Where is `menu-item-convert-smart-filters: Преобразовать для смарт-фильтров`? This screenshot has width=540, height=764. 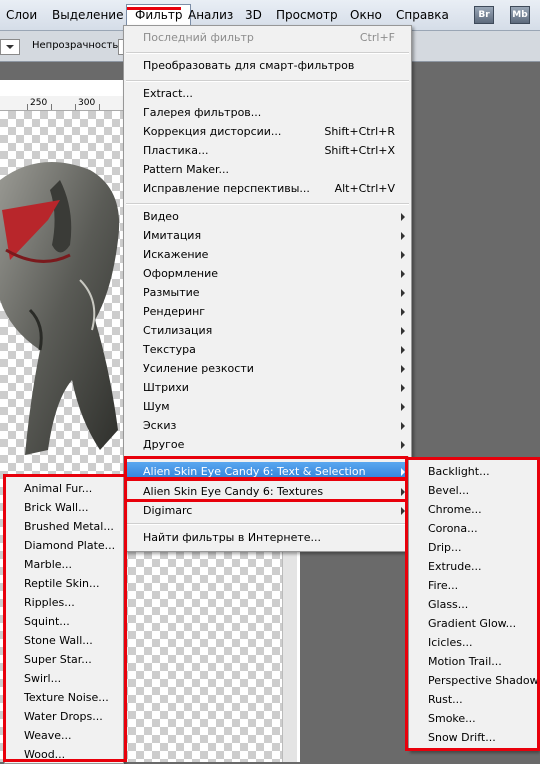
menu-item-convert-smart-filters: Преобразовать для смарт-фильтров is located at coordinates (267, 65).